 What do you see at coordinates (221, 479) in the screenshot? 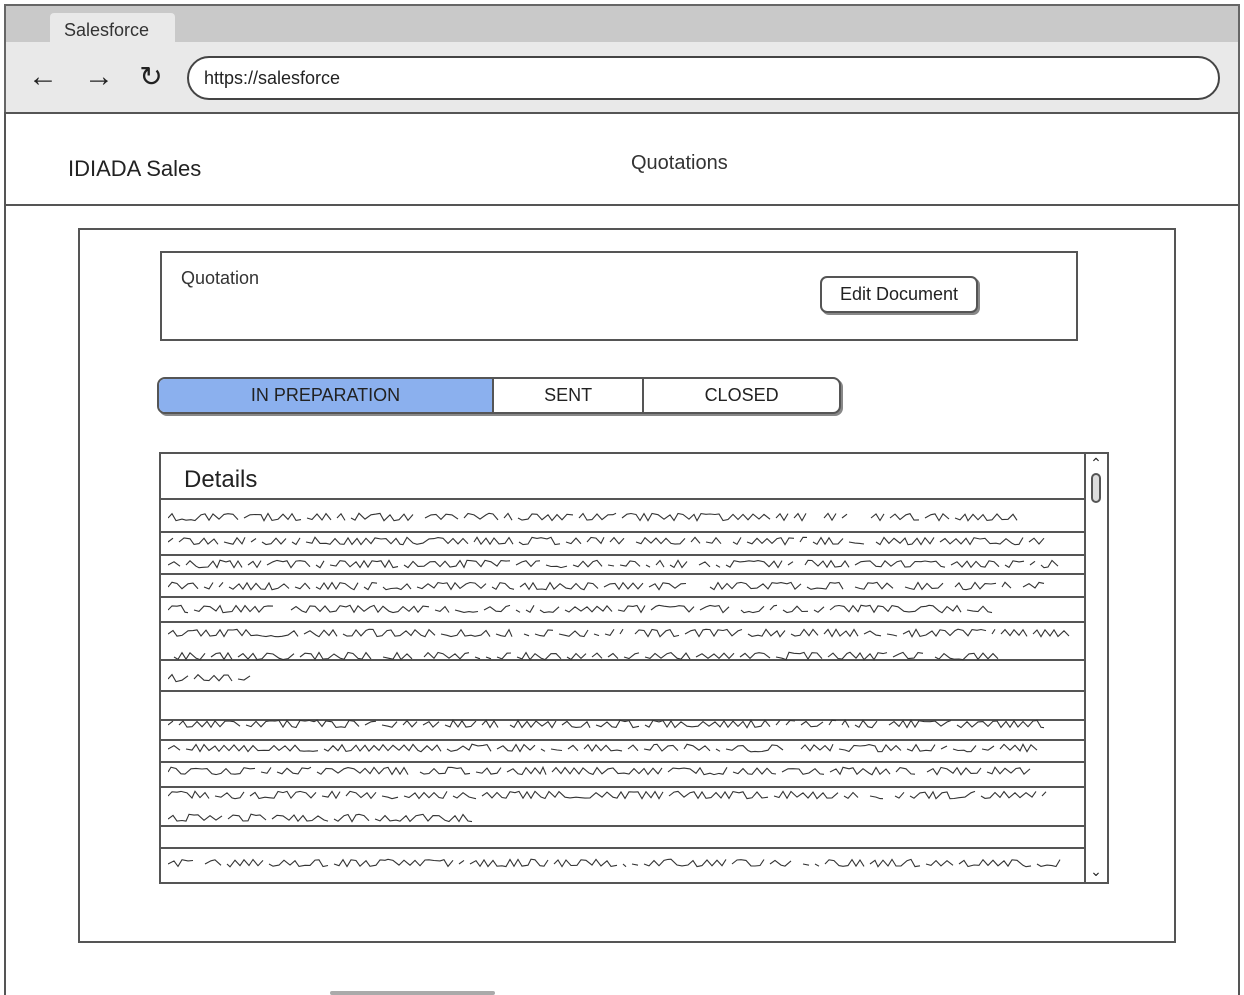
I see `details-title: Details` at bounding box center [221, 479].